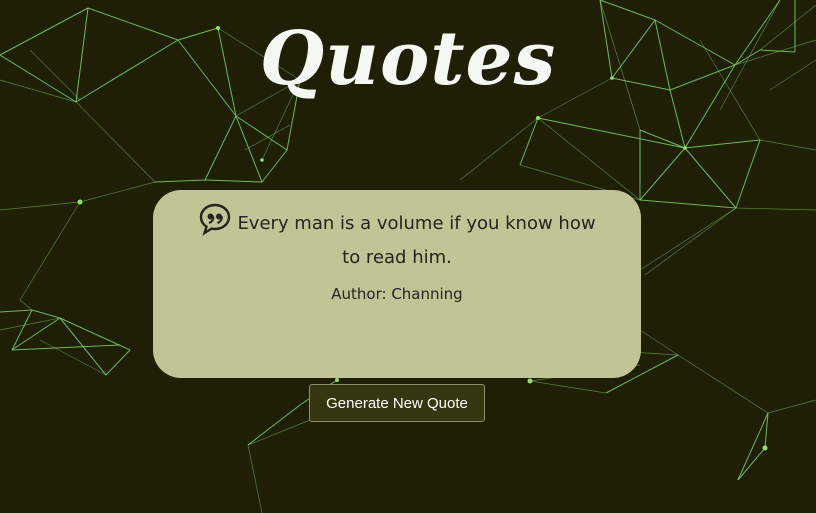 The height and width of the screenshot is (513, 816). Describe the element at coordinates (408, 59) in the screenshot. I see `page-title: Quotes` at that location.